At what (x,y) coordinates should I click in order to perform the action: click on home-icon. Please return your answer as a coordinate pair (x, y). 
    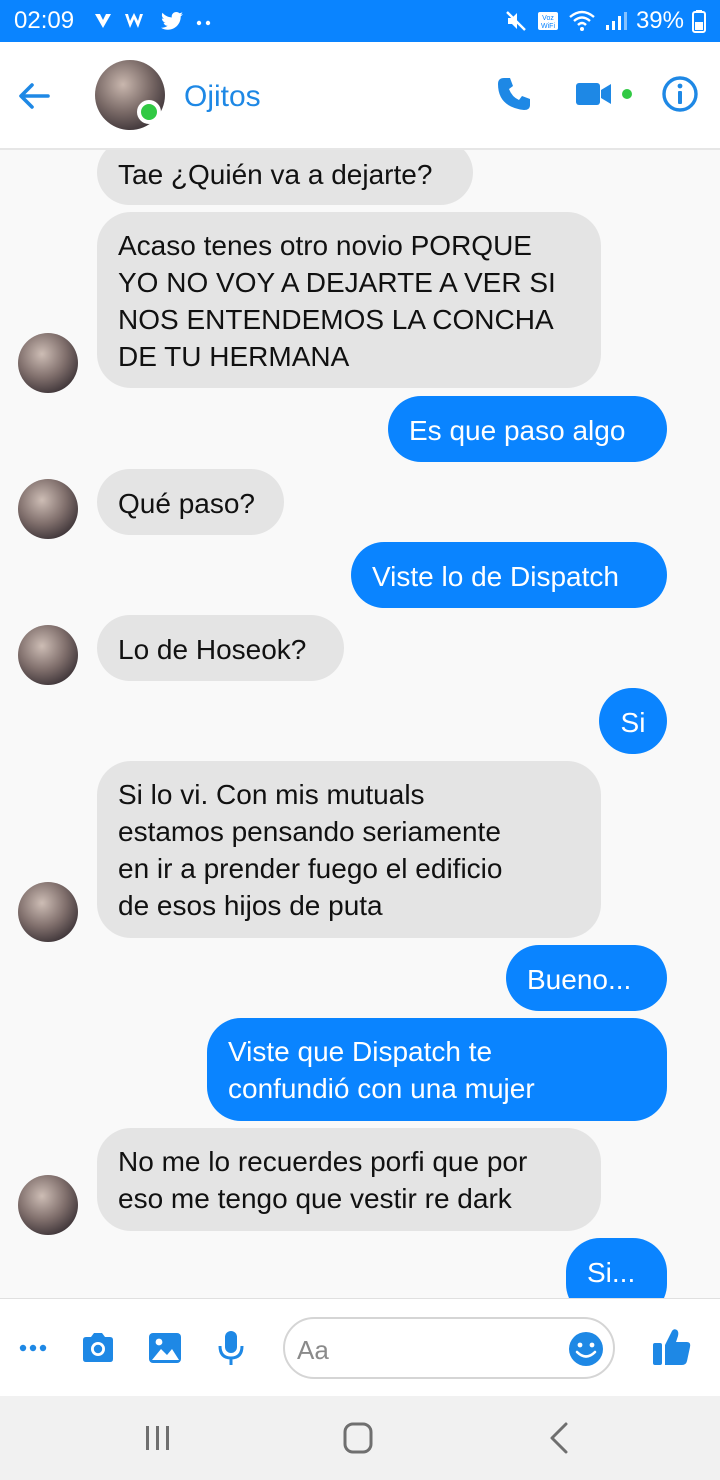
    Looking at the image, I should click on (358, 1438).